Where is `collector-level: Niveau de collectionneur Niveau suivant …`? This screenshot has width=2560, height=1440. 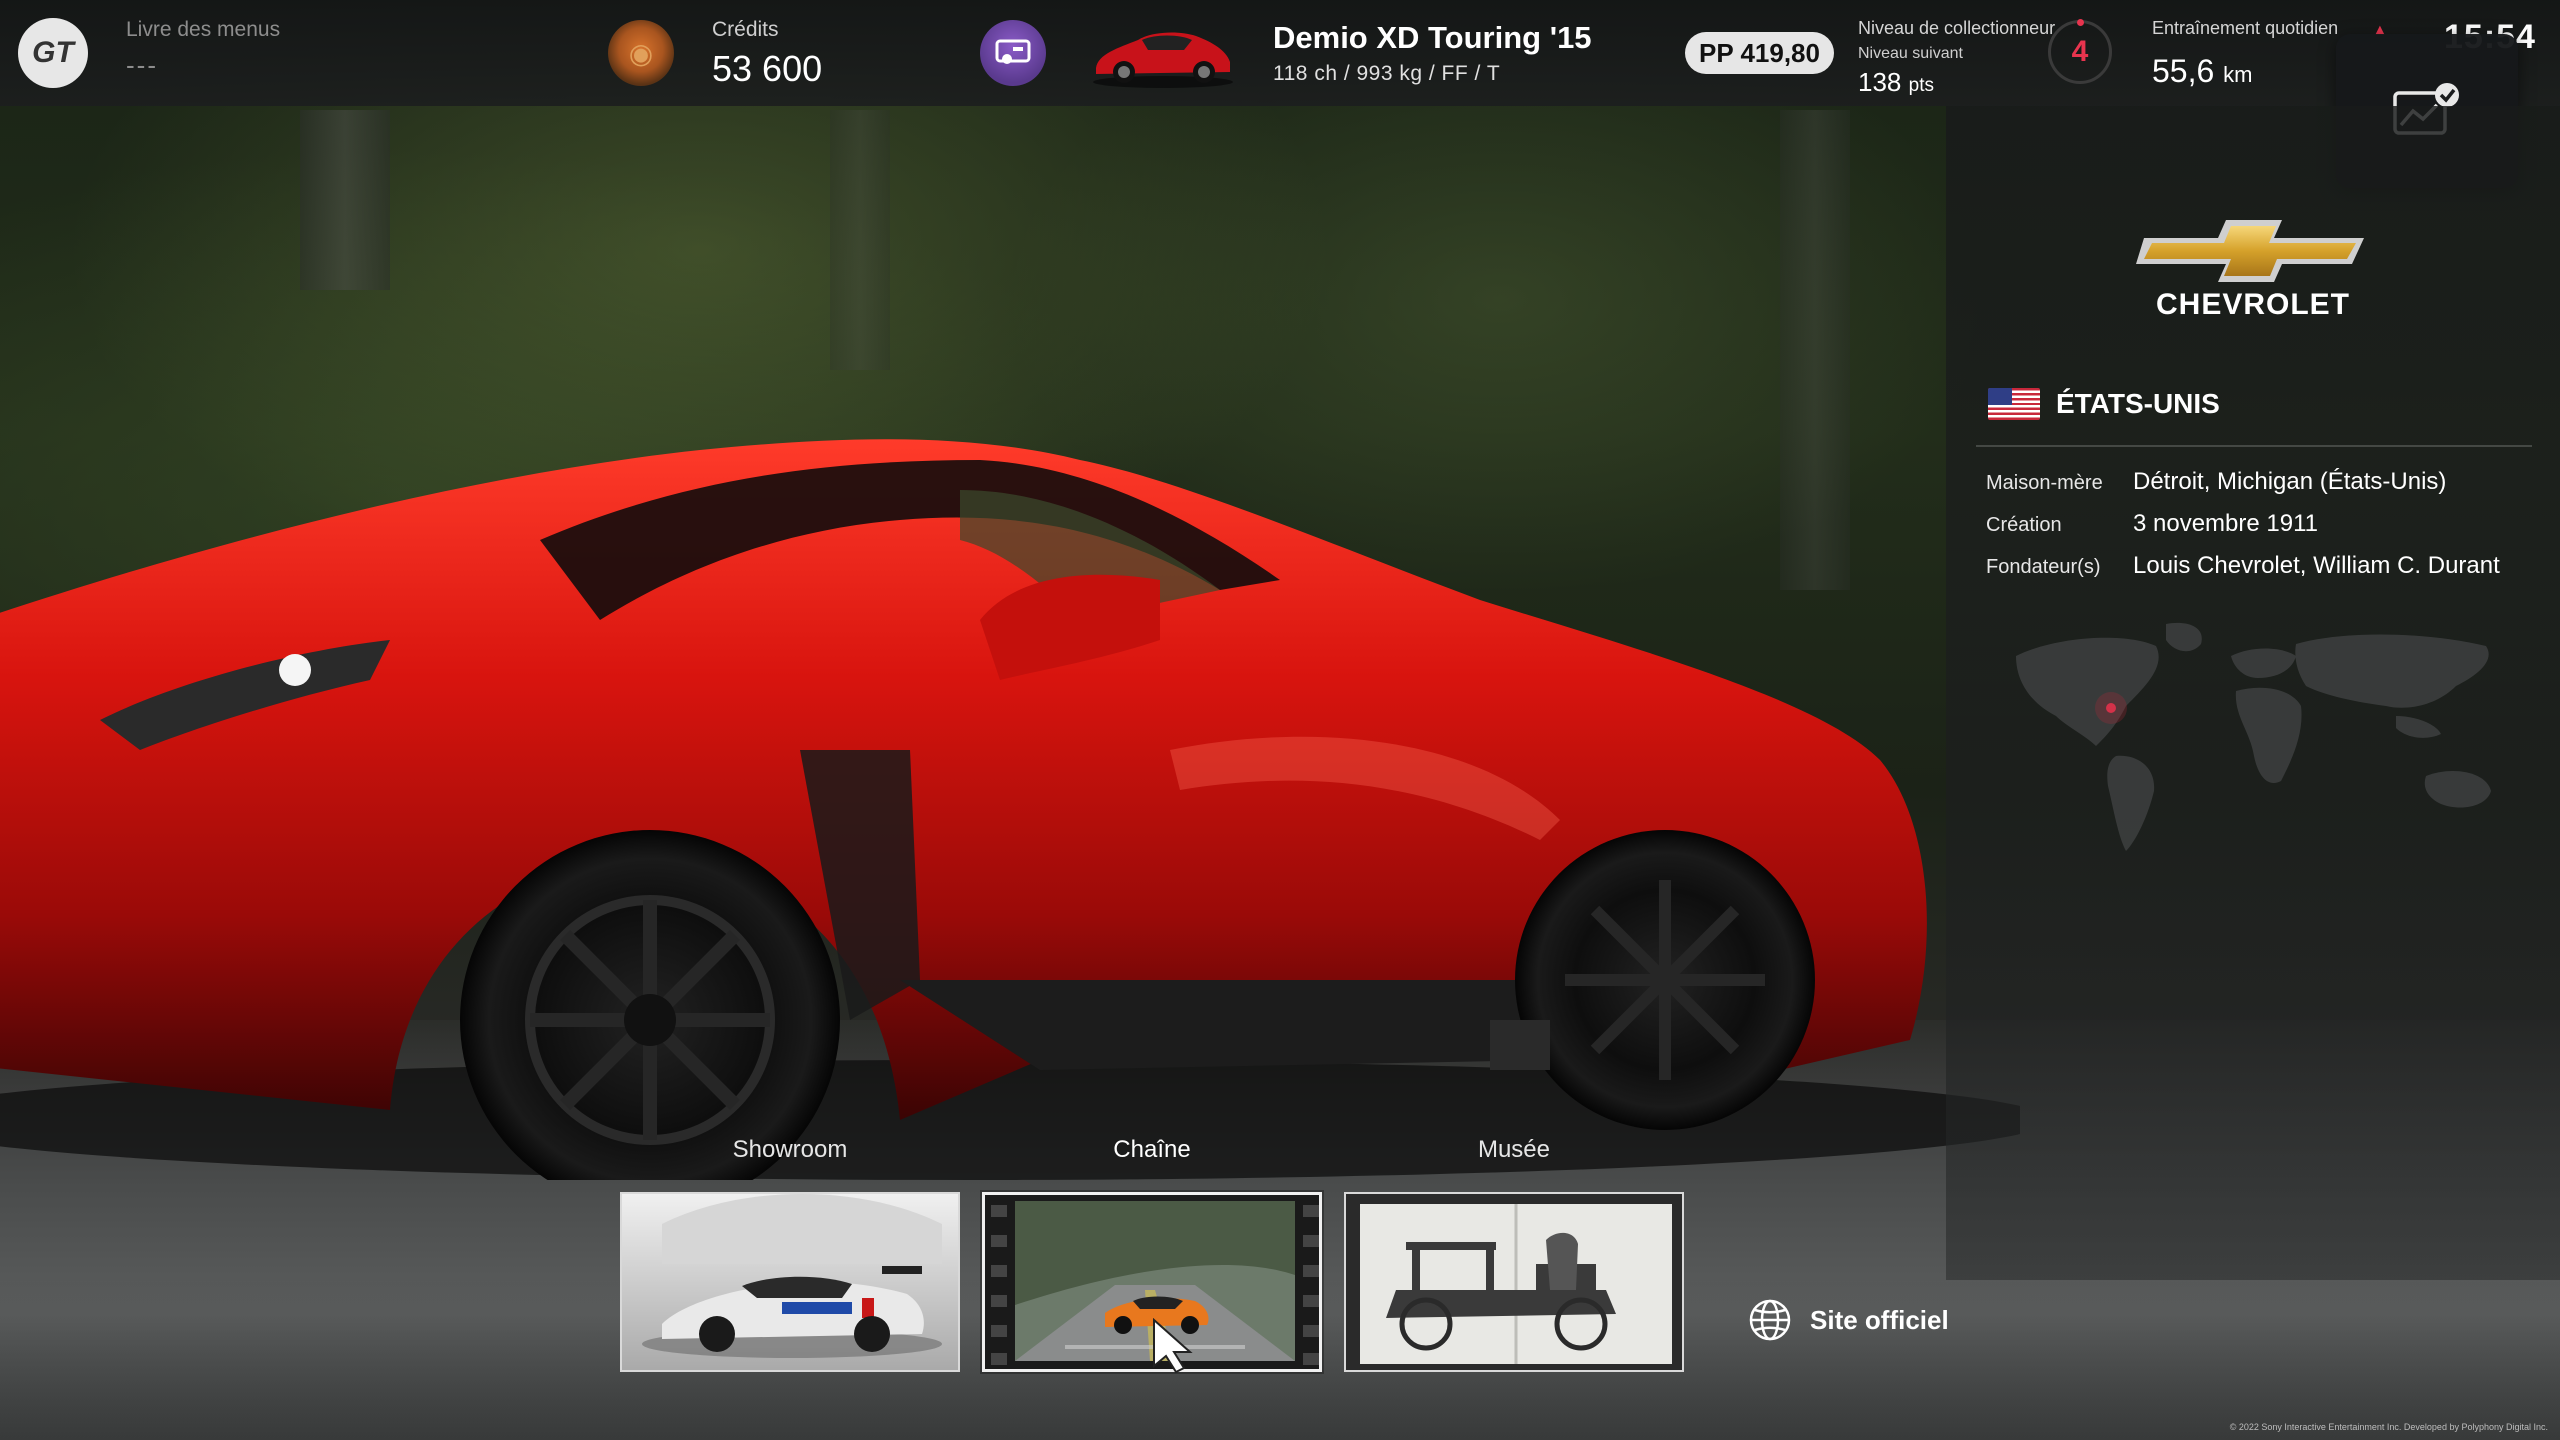
collector-level: Niveau de collectionneur Niveau suivant … is located at coordinates (1956, 58).